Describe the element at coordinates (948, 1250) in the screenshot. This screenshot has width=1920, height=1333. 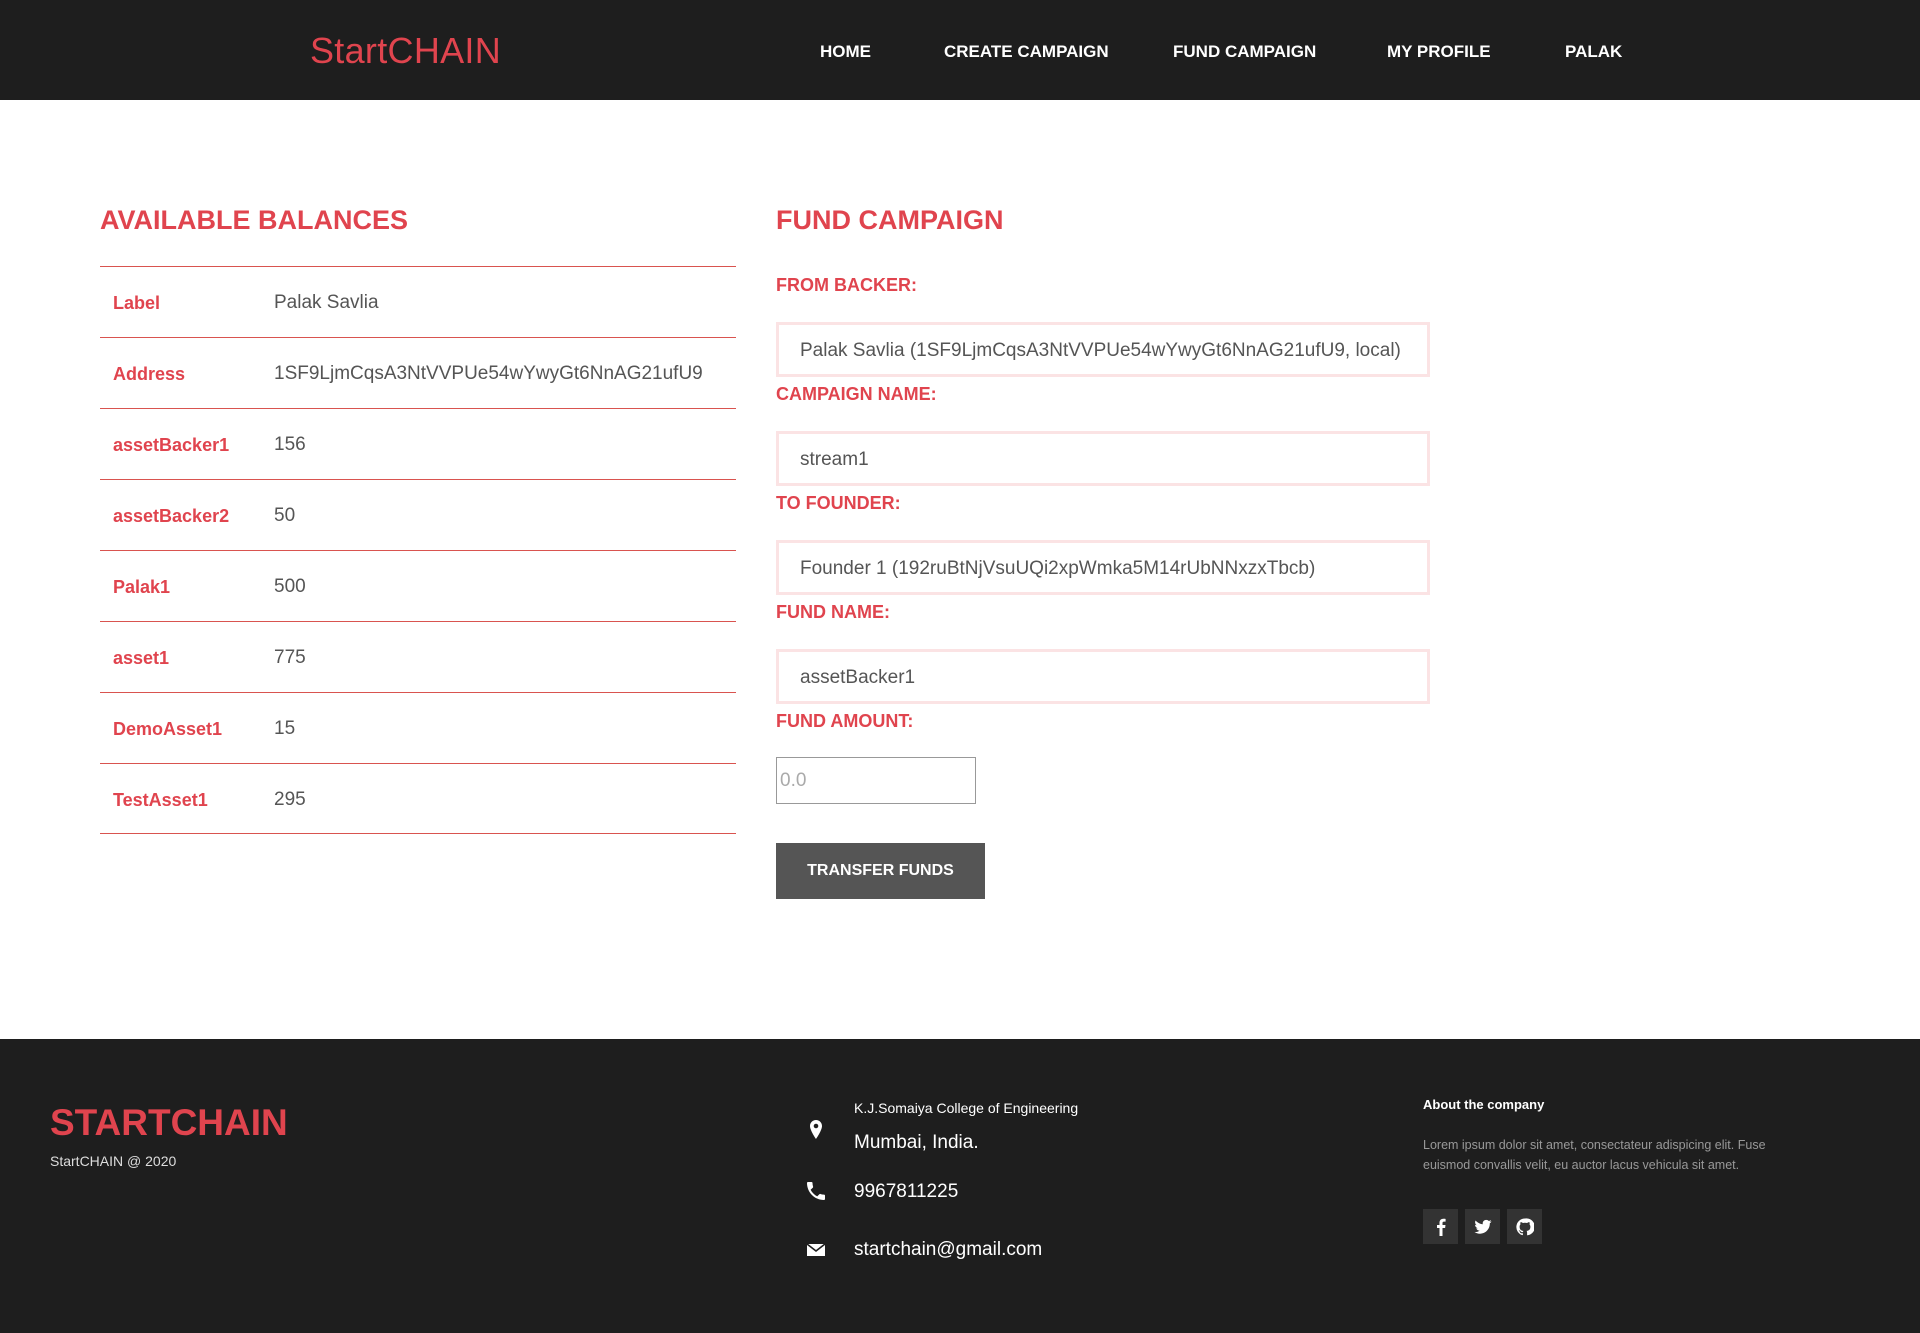
I see `footer-email: startchain@gmail.com` at that location.